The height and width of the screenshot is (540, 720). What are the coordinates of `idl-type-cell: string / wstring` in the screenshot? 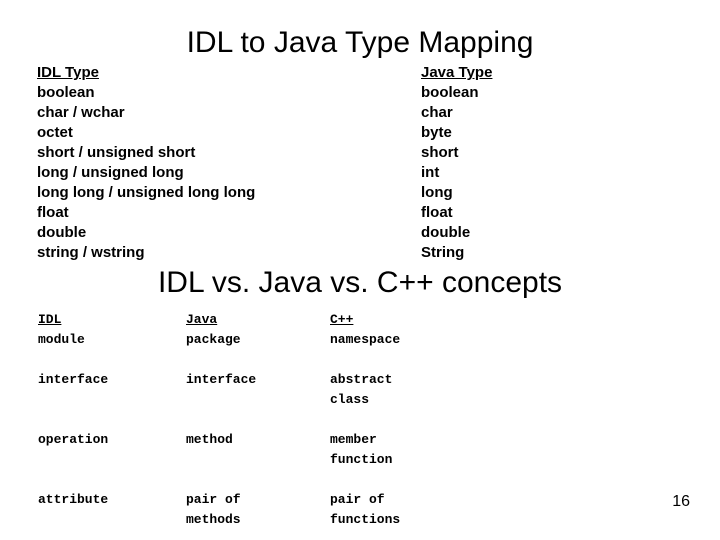 It's located at (91, 252).